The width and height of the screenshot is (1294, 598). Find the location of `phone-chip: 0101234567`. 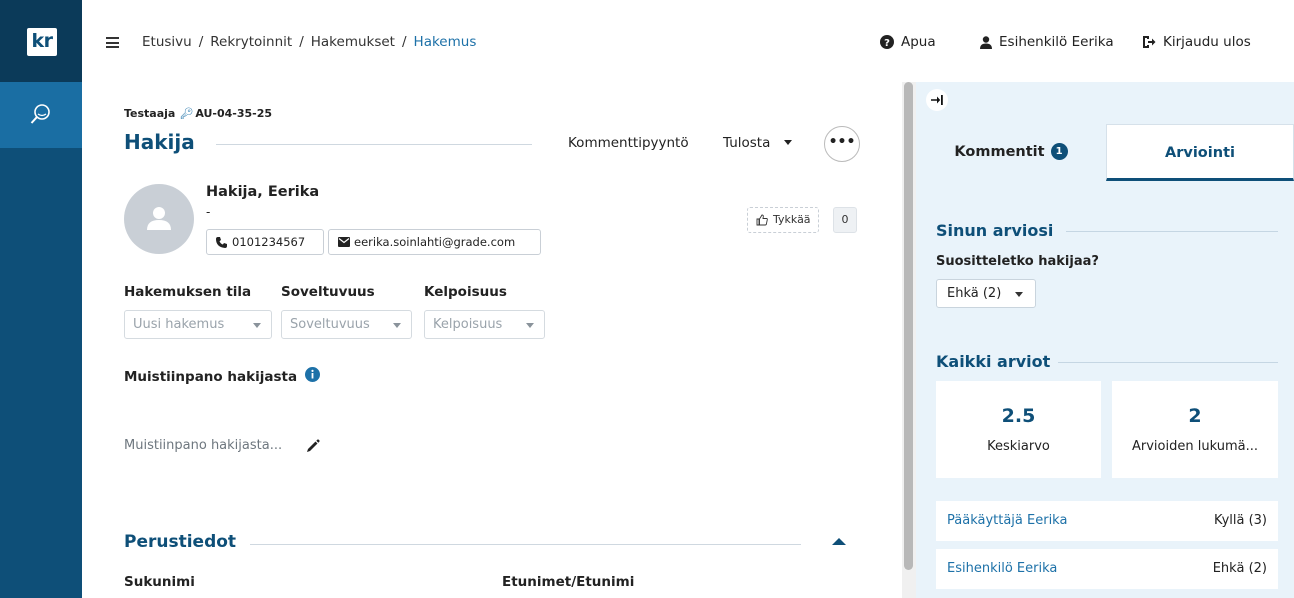

phone-chip: 0101234567 is located at coordinates (265, 242).